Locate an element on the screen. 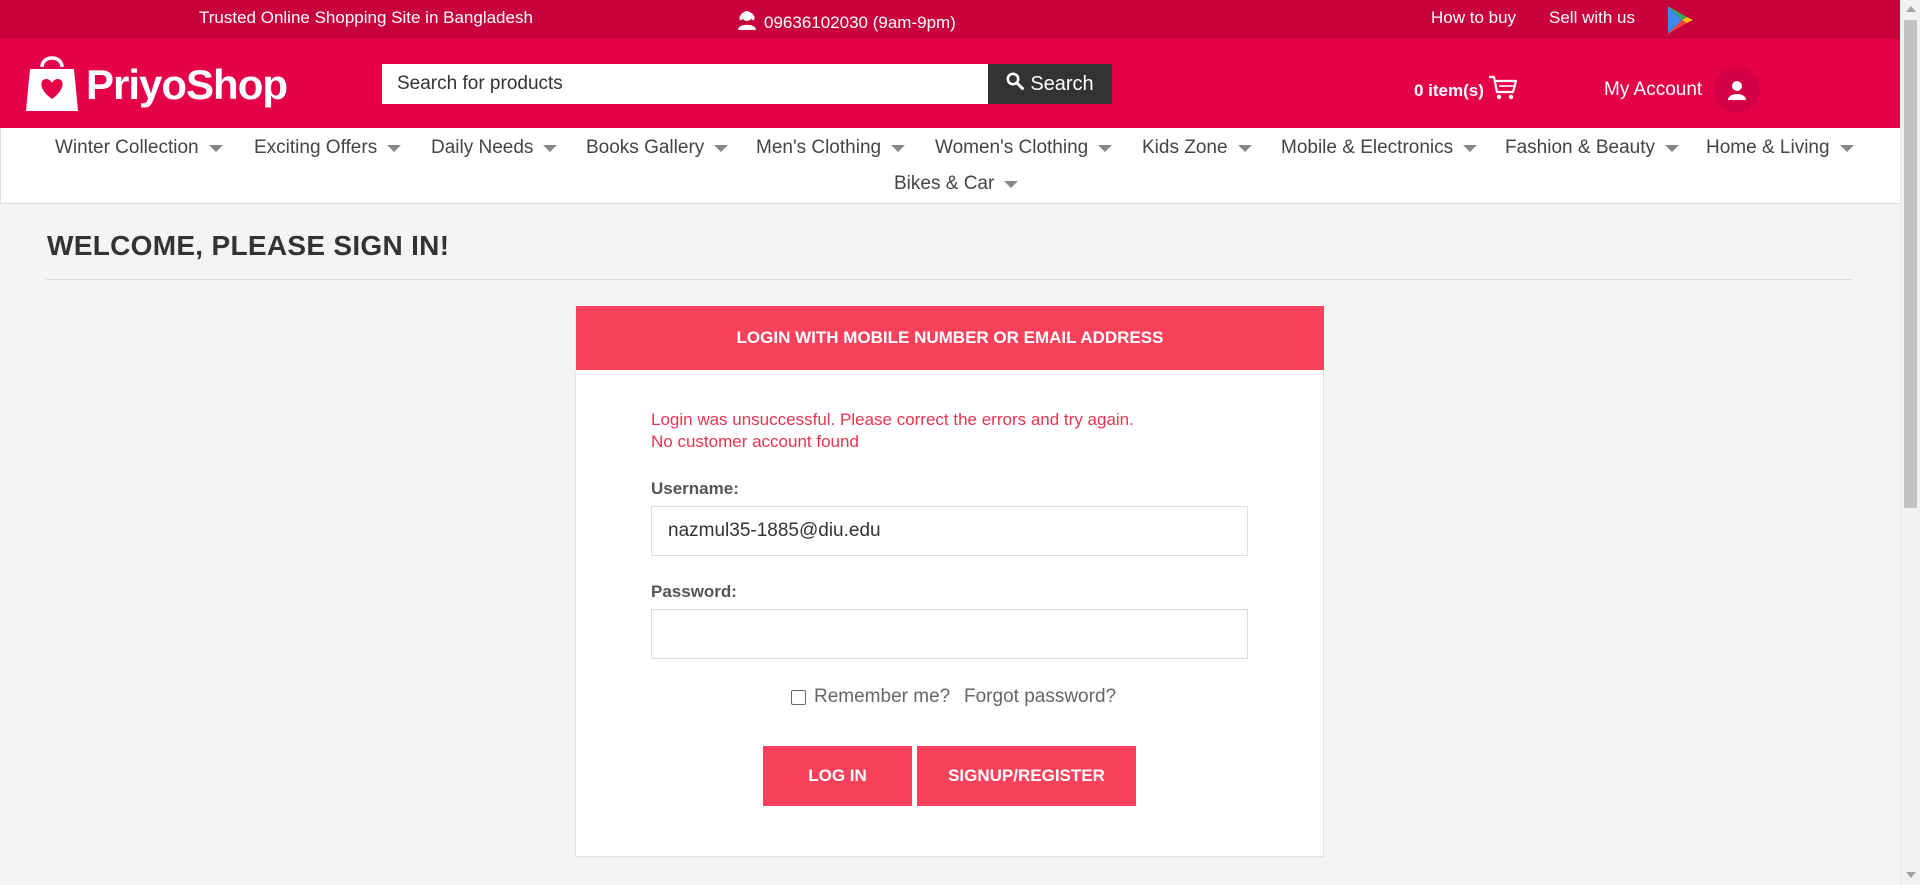 Image resolution: width=1920 pixels, height=885 pixels. nav-item-winter-collection: Winter Collection is located at coordinates (139, 148).